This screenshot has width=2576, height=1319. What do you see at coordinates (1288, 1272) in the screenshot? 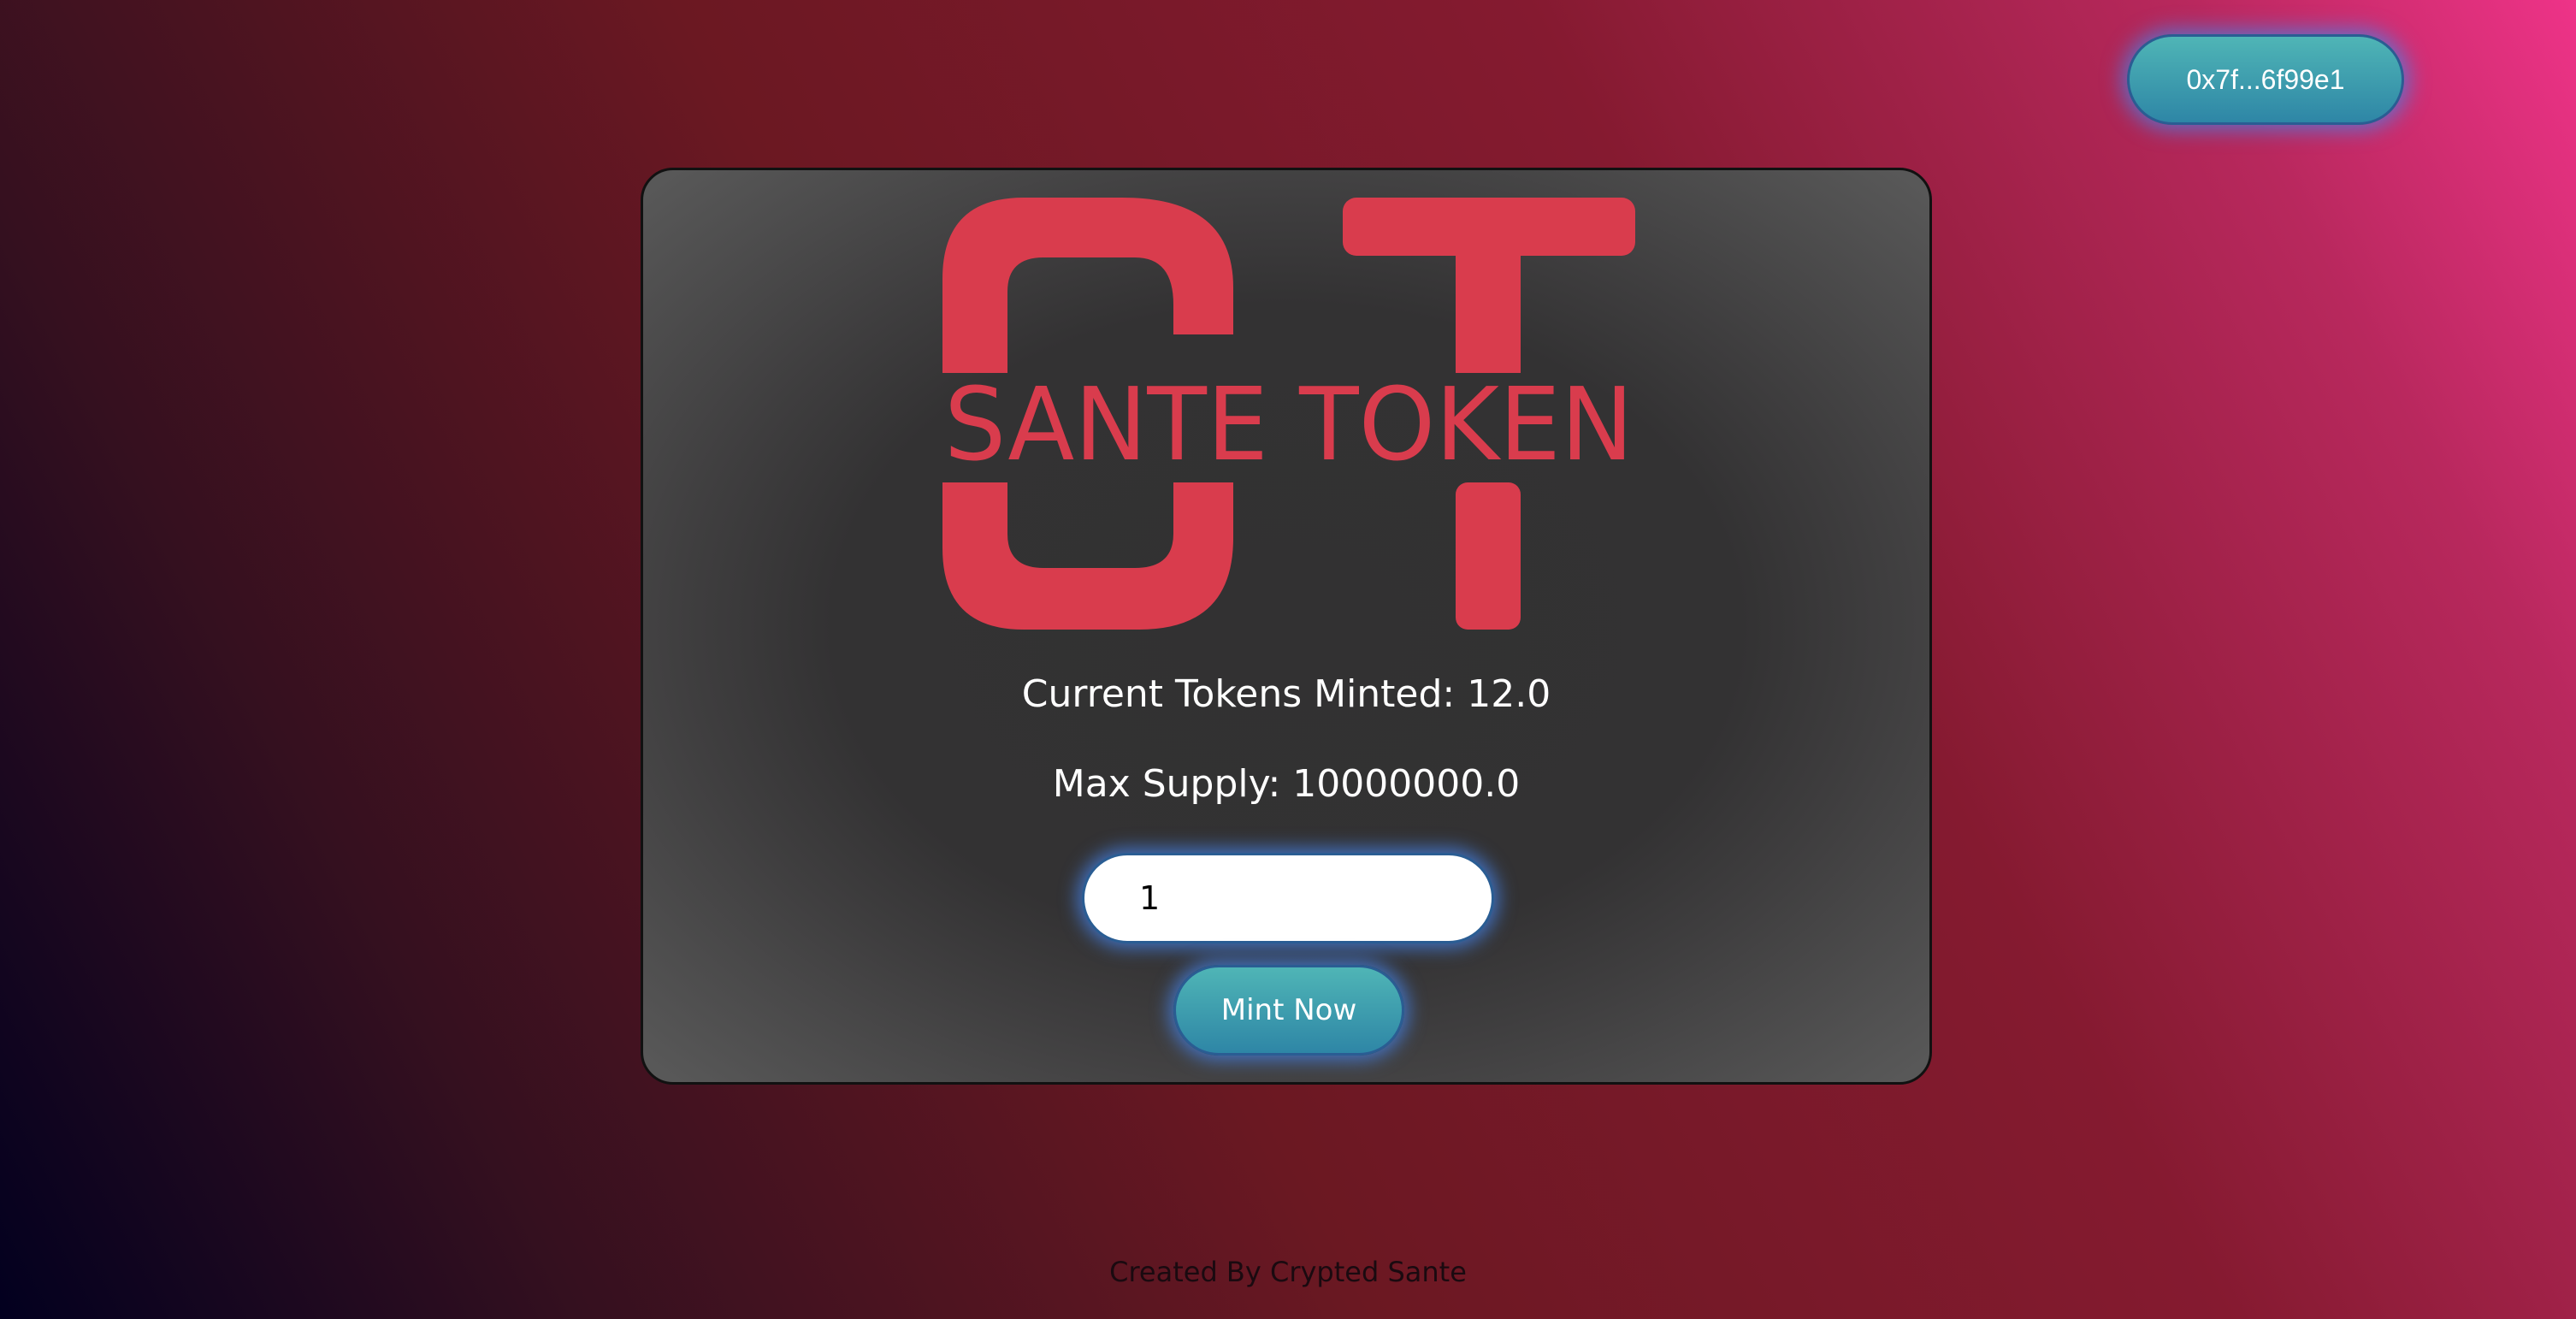
I see `footer-credit: Created By Crypted Sante` at bounding box center [1288, 1272].